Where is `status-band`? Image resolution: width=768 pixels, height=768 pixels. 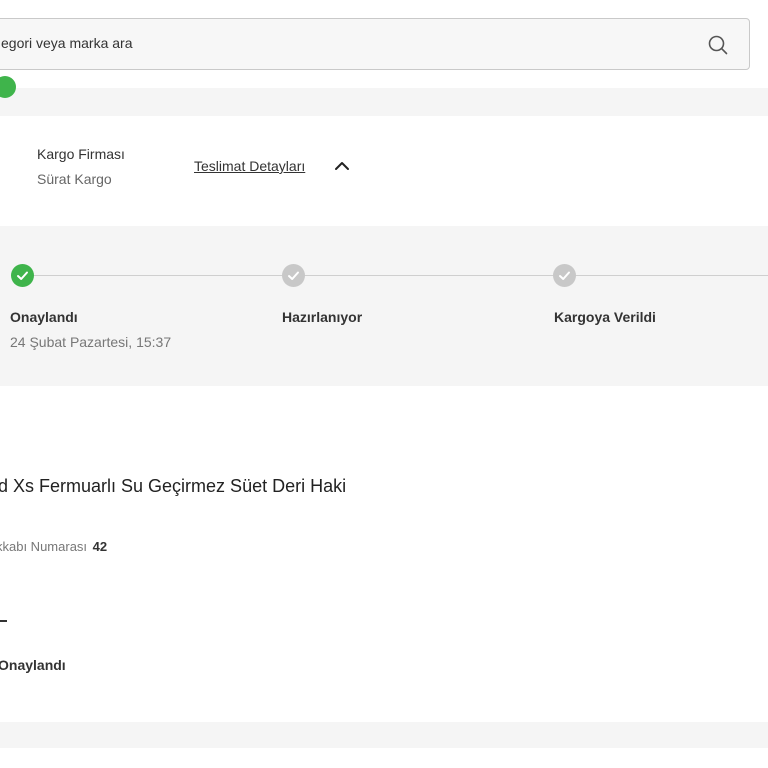 status-band is located at coordinates (384, 96).